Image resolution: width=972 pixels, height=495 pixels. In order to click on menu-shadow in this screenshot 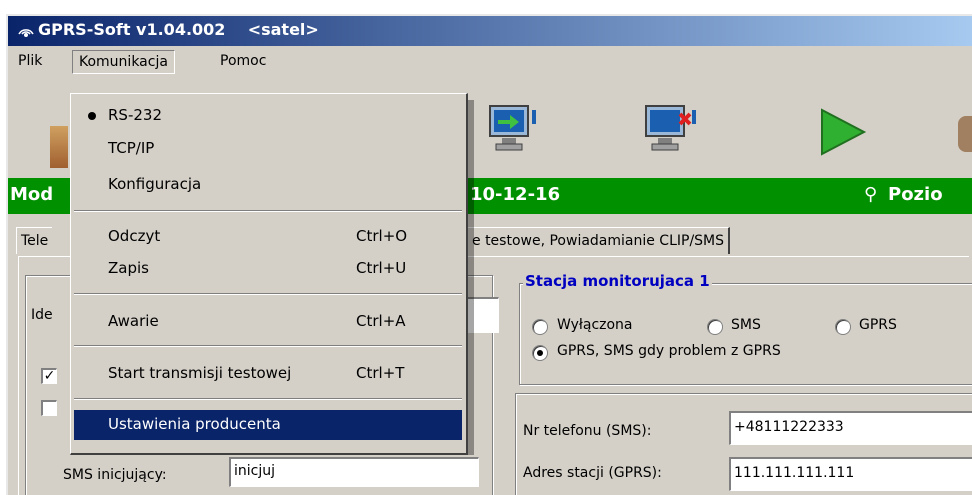, I will do `click(471, 277)`.